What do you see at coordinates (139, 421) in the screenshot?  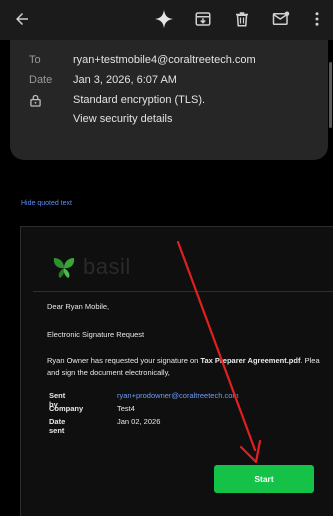 I see `field-value: Jan 02, 2026` at bounding box center [139, 421].